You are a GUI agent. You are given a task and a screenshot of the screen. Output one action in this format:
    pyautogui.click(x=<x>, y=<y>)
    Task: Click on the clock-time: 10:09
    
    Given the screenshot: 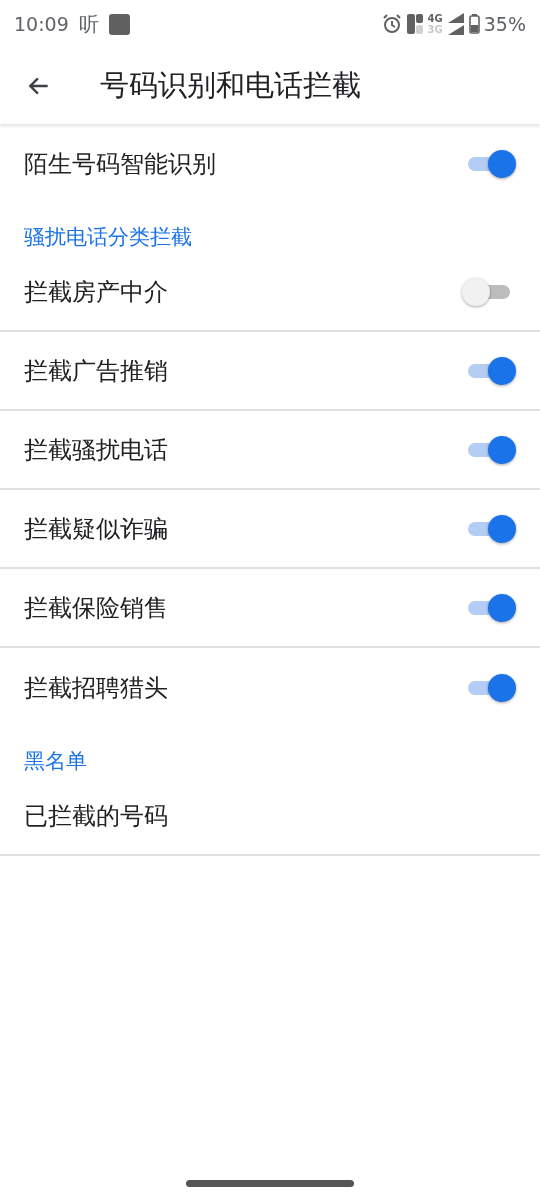 What is the action you would take?
    pyautogui.click(x=41, y=24)
    